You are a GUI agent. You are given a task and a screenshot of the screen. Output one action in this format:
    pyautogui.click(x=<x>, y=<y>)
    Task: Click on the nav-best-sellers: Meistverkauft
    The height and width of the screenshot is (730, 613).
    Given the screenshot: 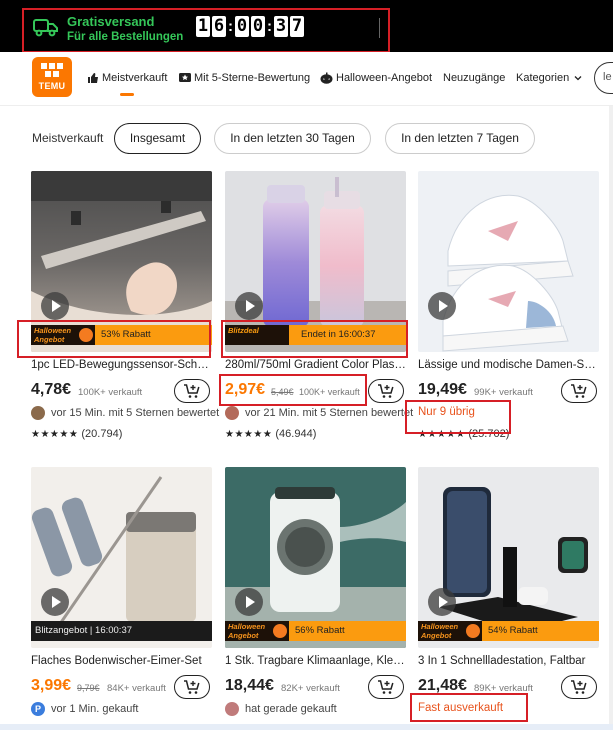 What is the action you would take?
    pyautogui.click(x=127, y=78)
    